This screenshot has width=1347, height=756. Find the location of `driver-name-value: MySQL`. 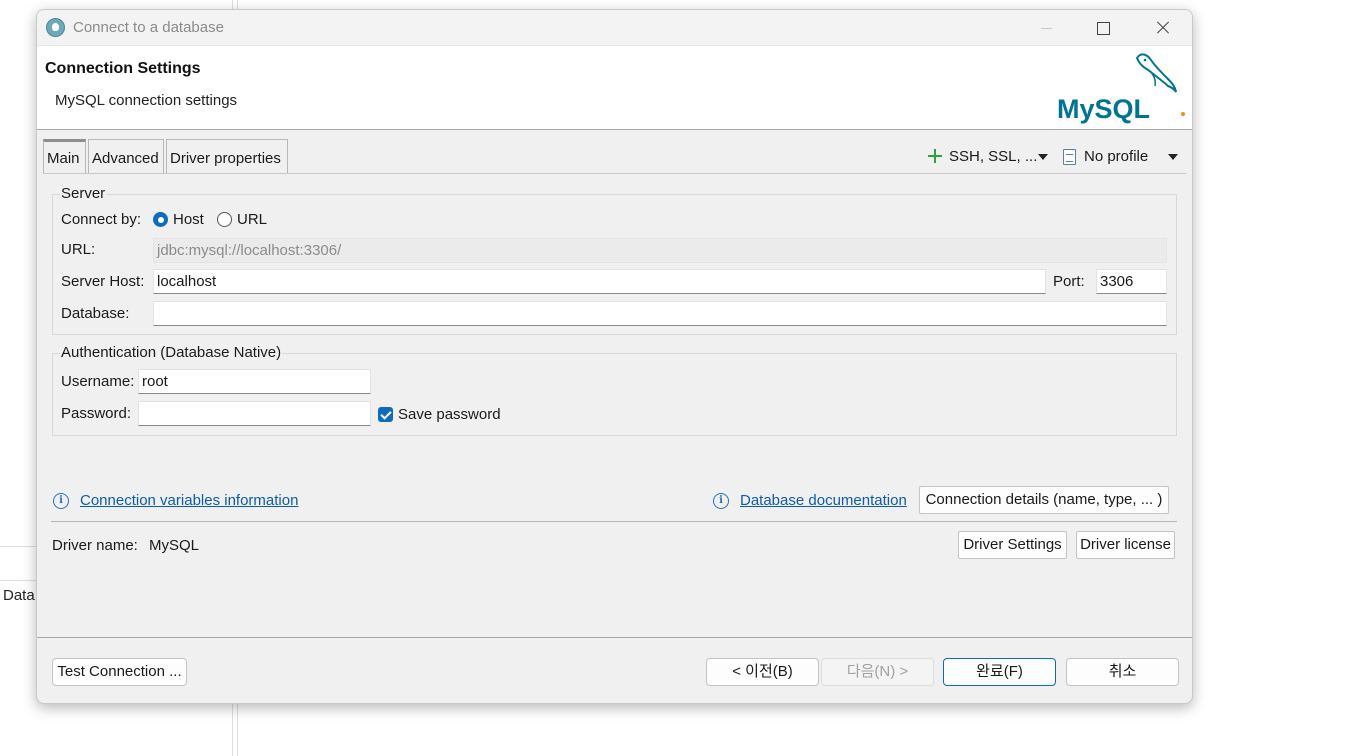

driver-name-value: MySQL is located at coordinates (174, 545).